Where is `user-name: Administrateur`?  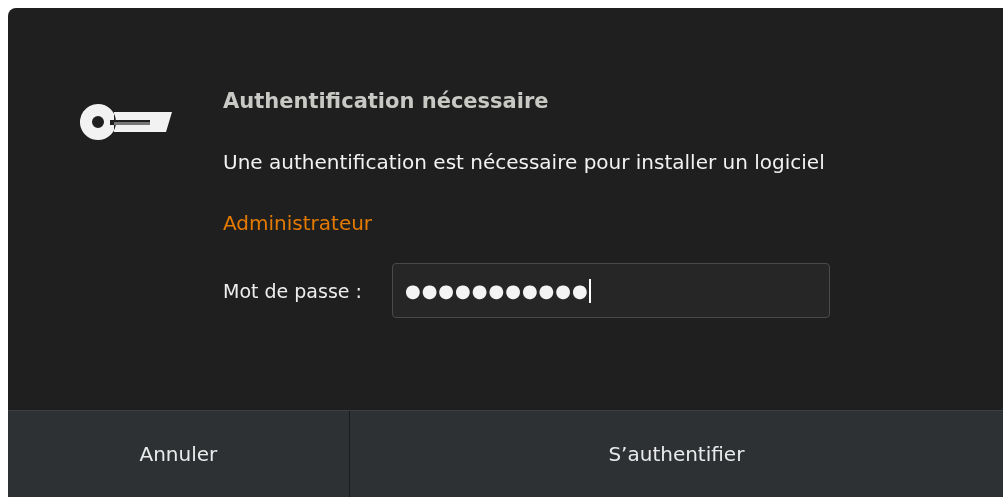 user-name: Administrateur is located at coordinates (298, 223).